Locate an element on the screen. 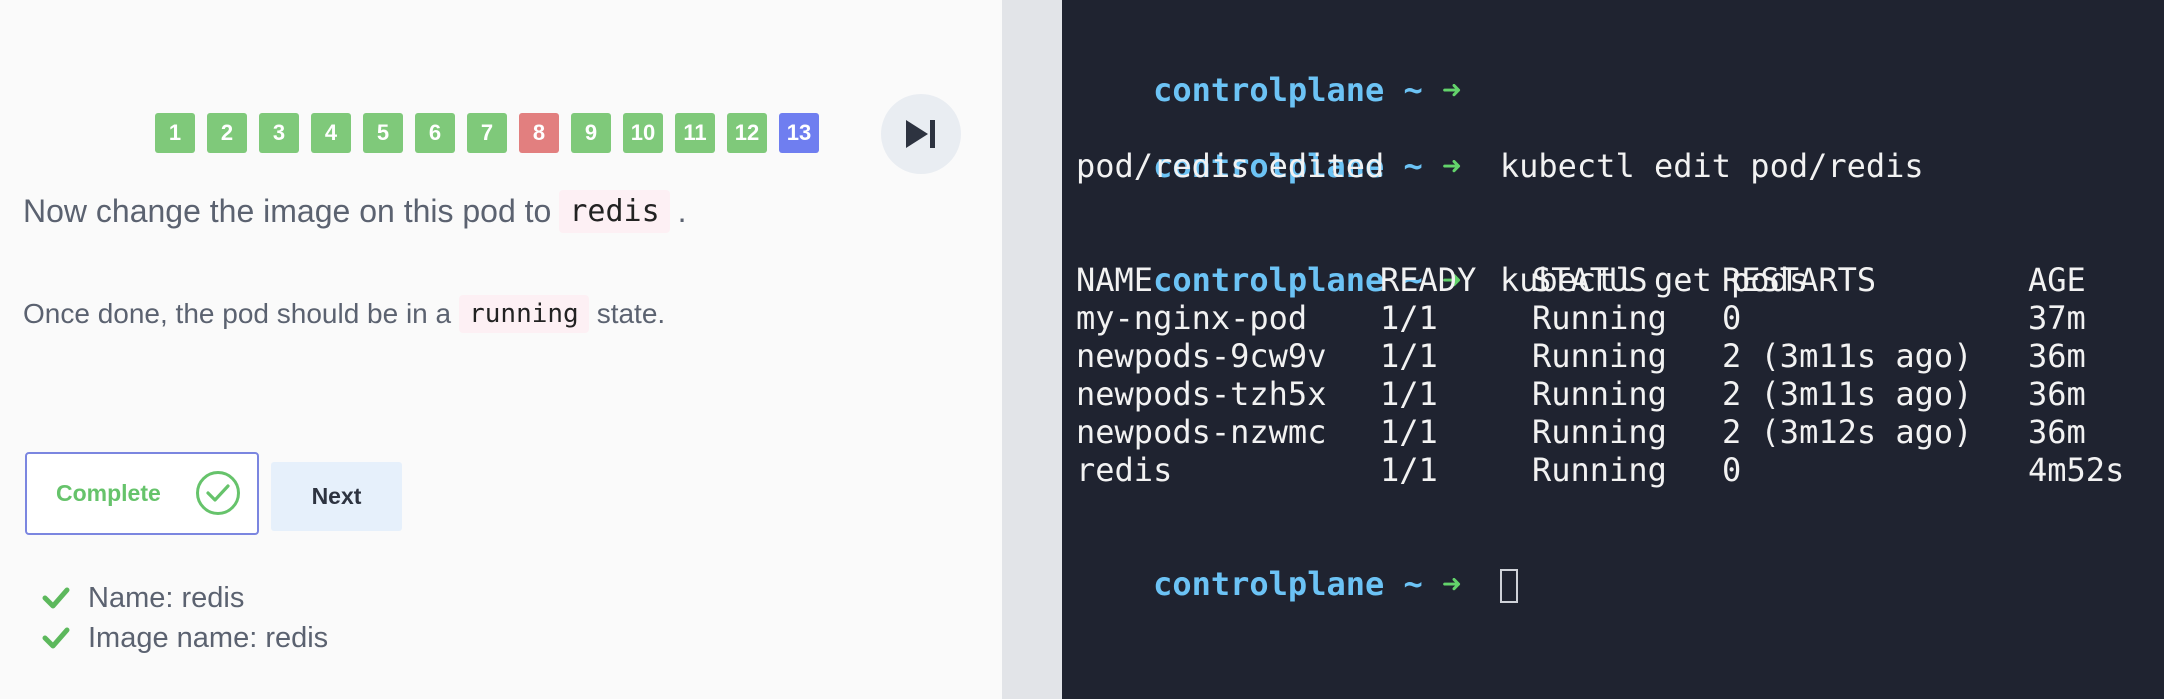  check-item: Image name: redis is located at coordinates (185, 638).